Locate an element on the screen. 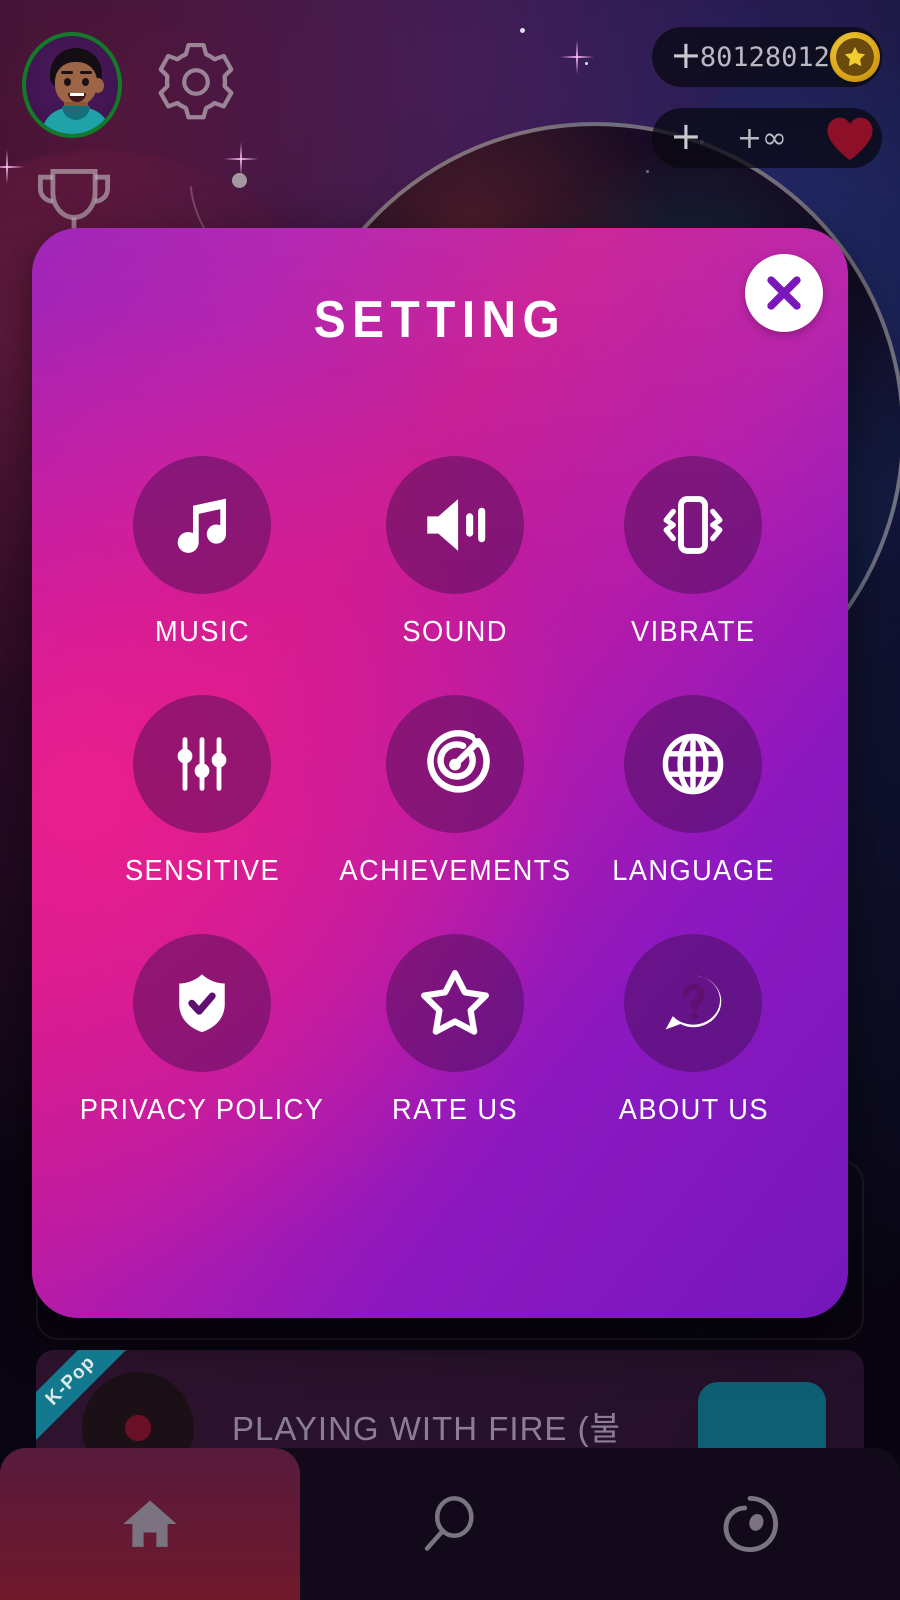 The height and width of the screenshot is (1600, 900). close-icon is located at coordinates (784, 293).